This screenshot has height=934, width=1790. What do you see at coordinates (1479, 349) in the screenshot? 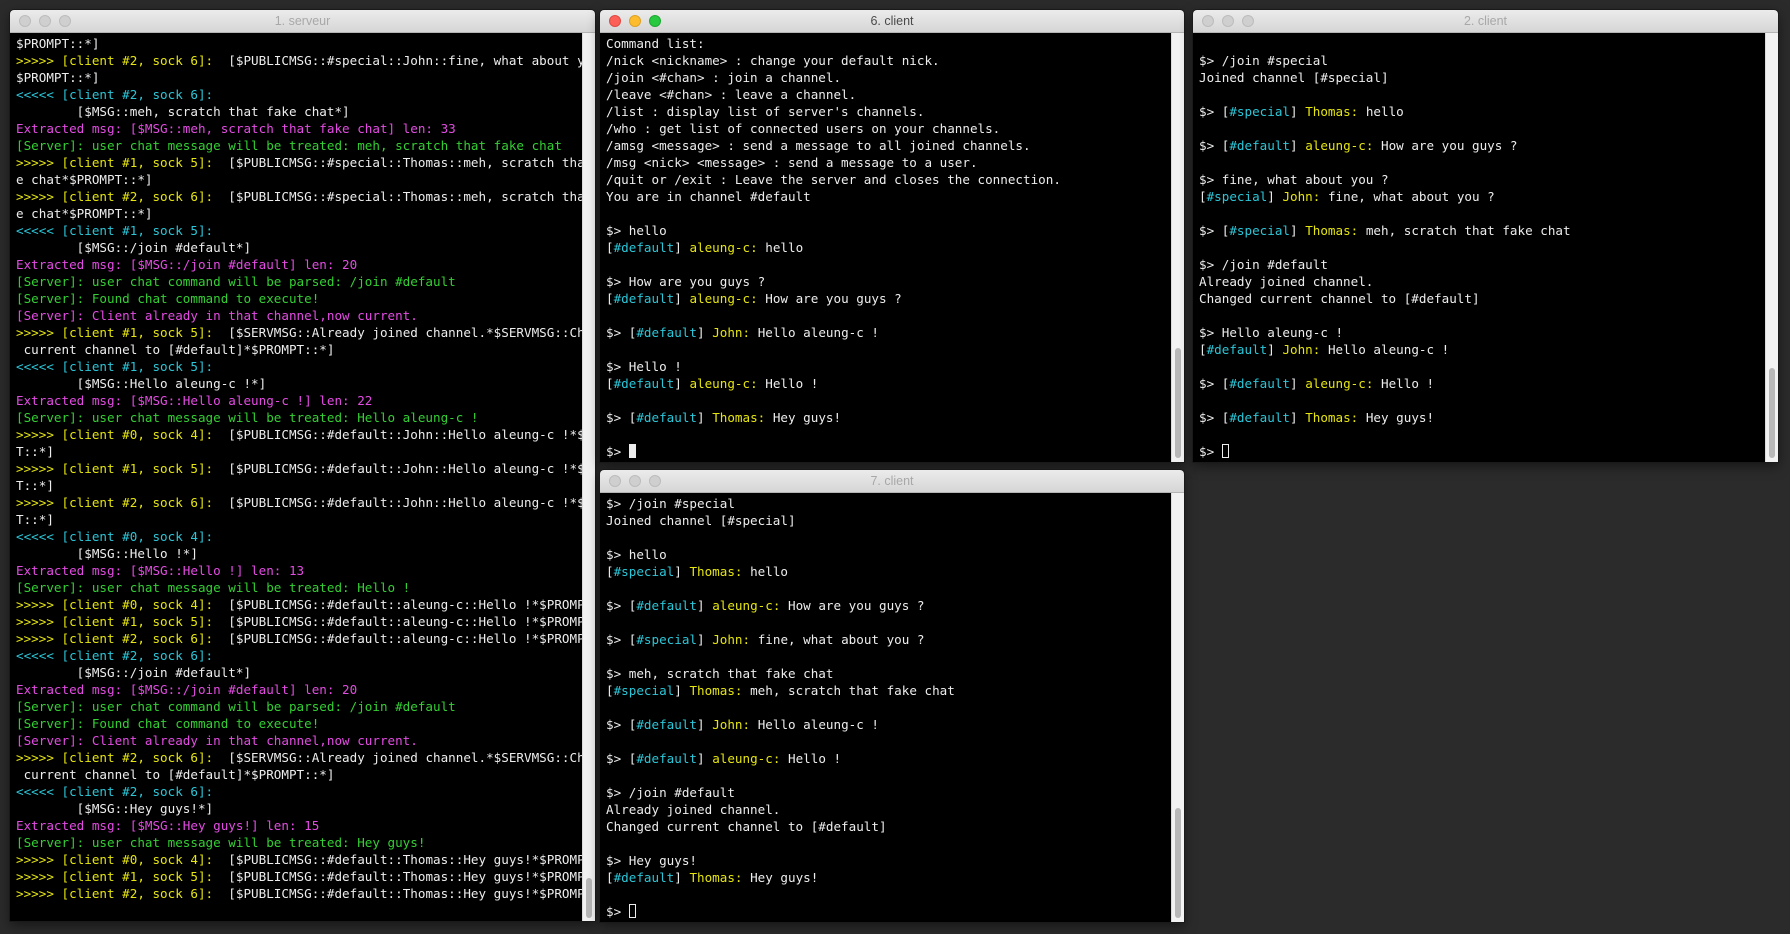
I see `terminal-line: [#default] John: Hello aleung-c !` at bounding box center [1479, 349].